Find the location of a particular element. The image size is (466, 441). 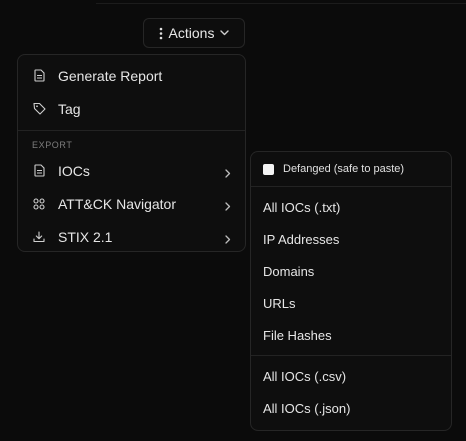

menu-item-label: IOCs is located at coordinates (74, 170).